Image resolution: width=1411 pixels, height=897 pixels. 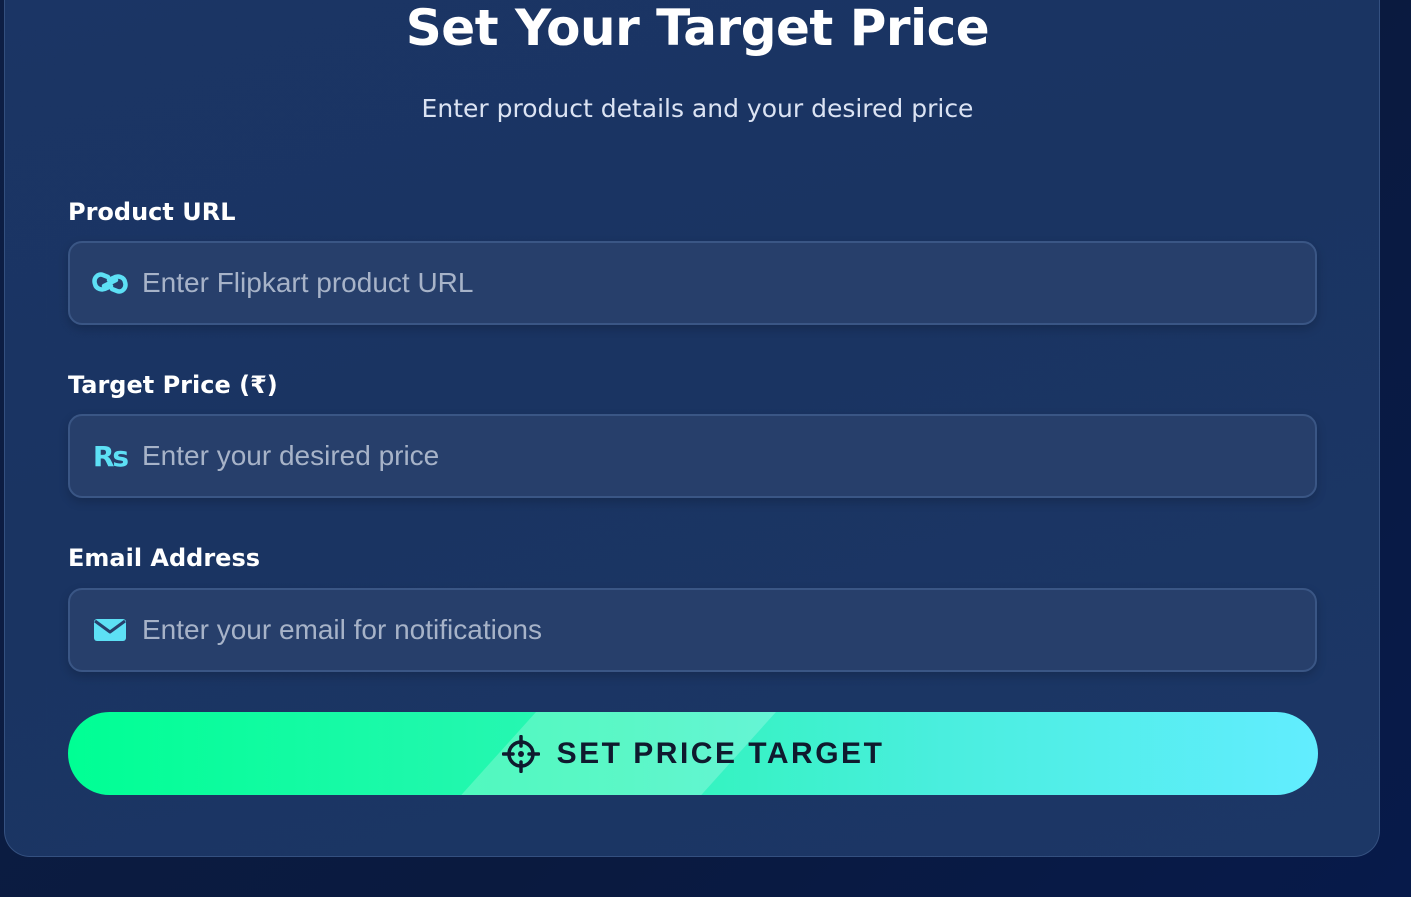 What do you see at coordinates (164, 558) in the screenshot?
I see `email-label: Email Address` at bounding box center [164, 558].